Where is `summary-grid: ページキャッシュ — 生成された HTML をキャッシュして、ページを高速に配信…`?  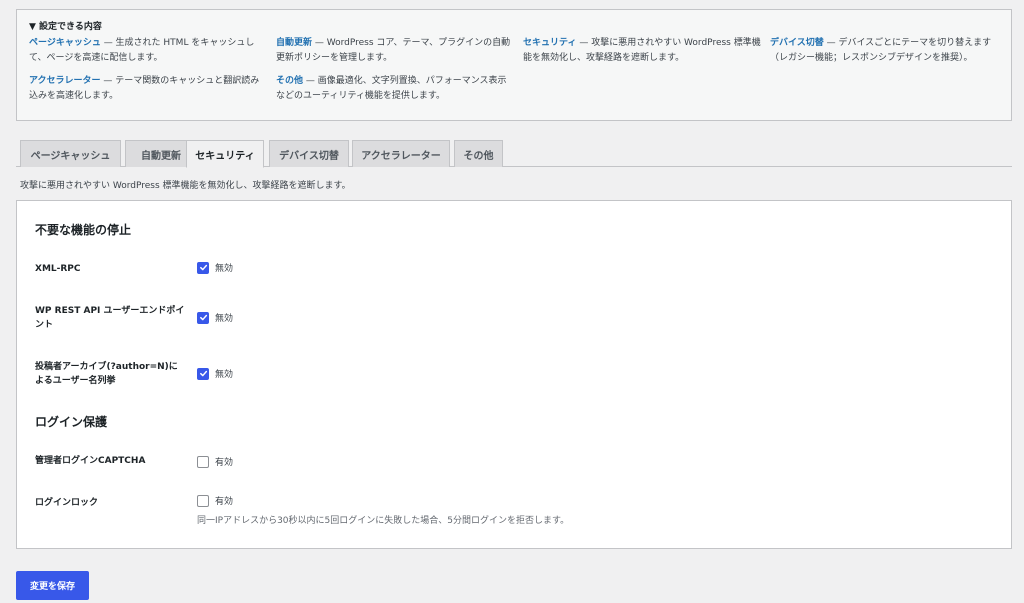
summary-grid: ページキャッシュ — 生成された HTML をキャッシュして、ページを高速に配信… is located at coordinates (514, 70).